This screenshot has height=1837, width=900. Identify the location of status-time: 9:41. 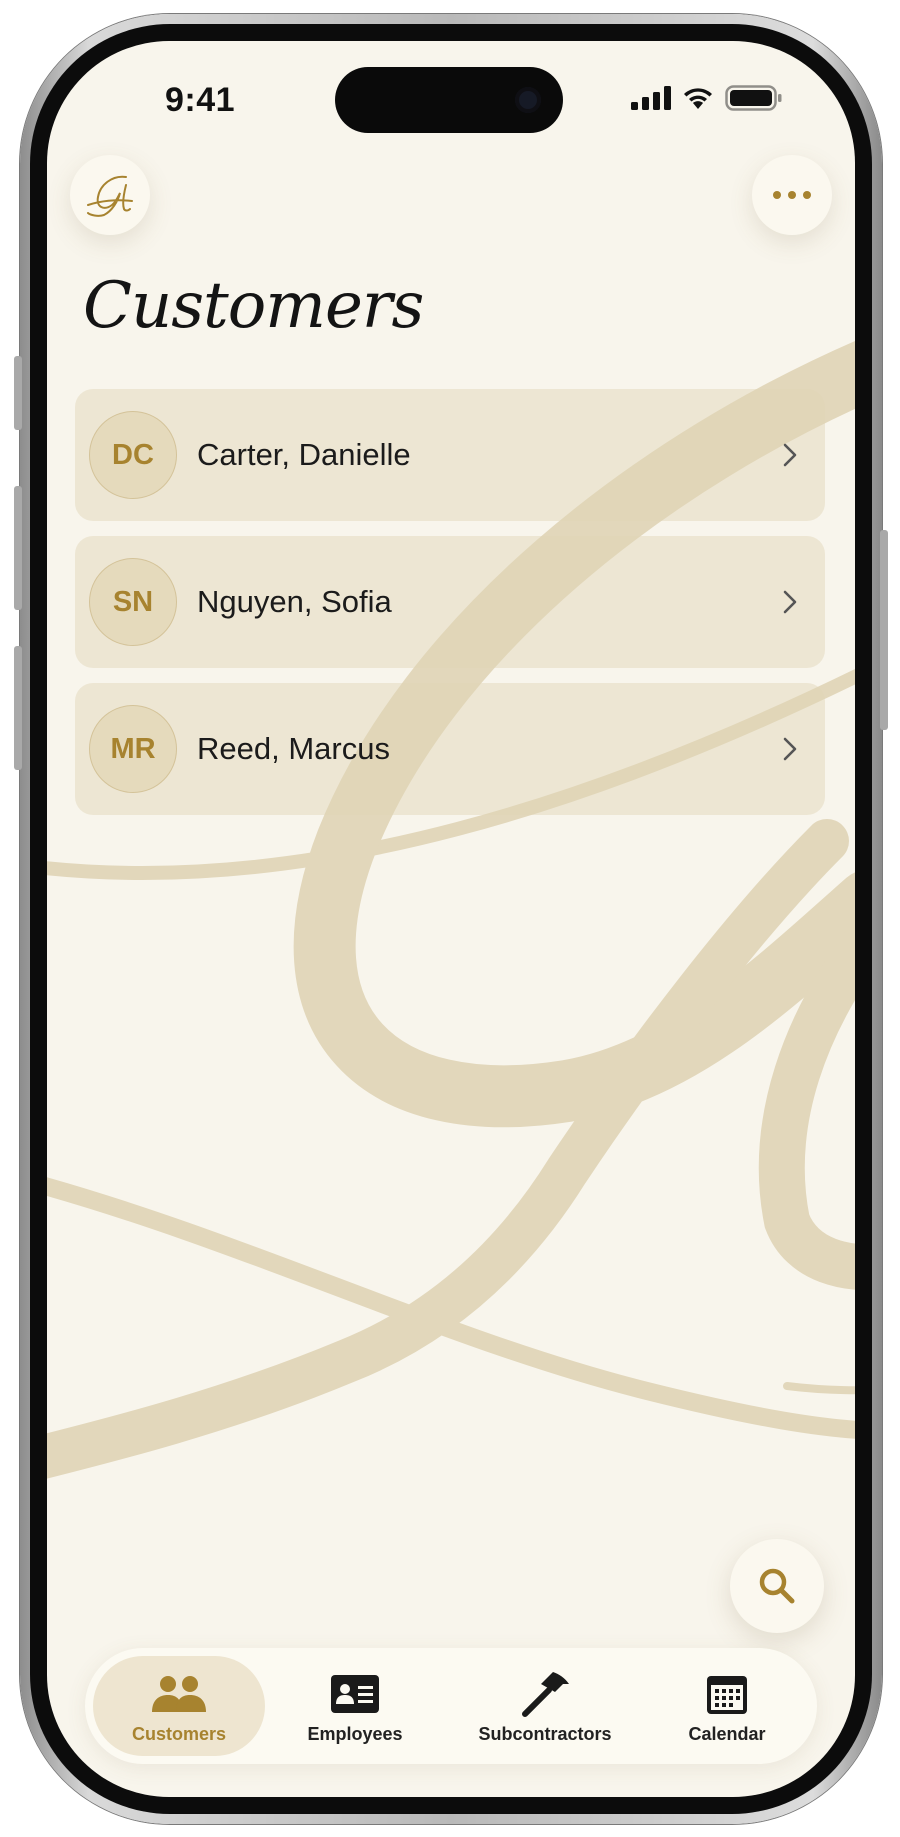
(200, 100).